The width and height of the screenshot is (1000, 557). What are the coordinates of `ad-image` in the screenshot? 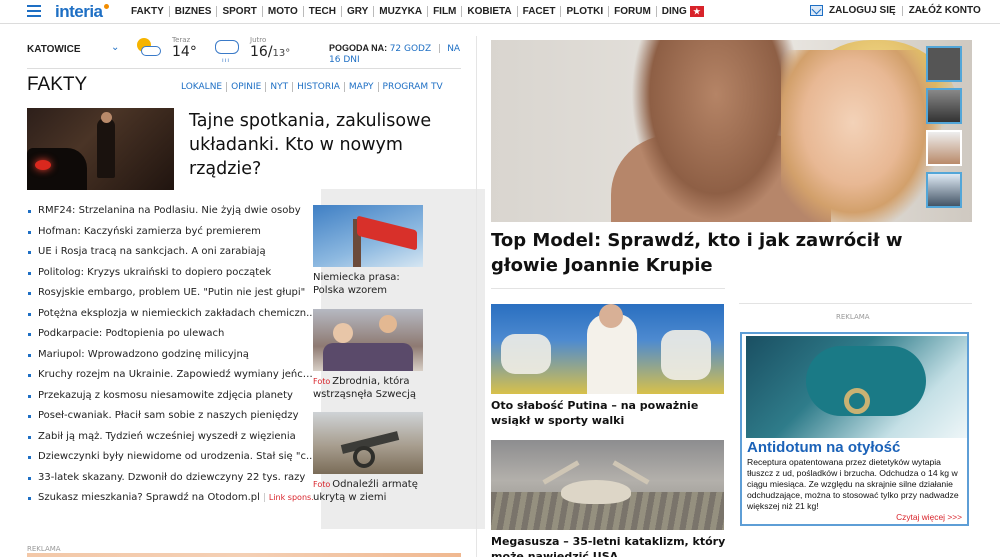 It's located at (856, 387).